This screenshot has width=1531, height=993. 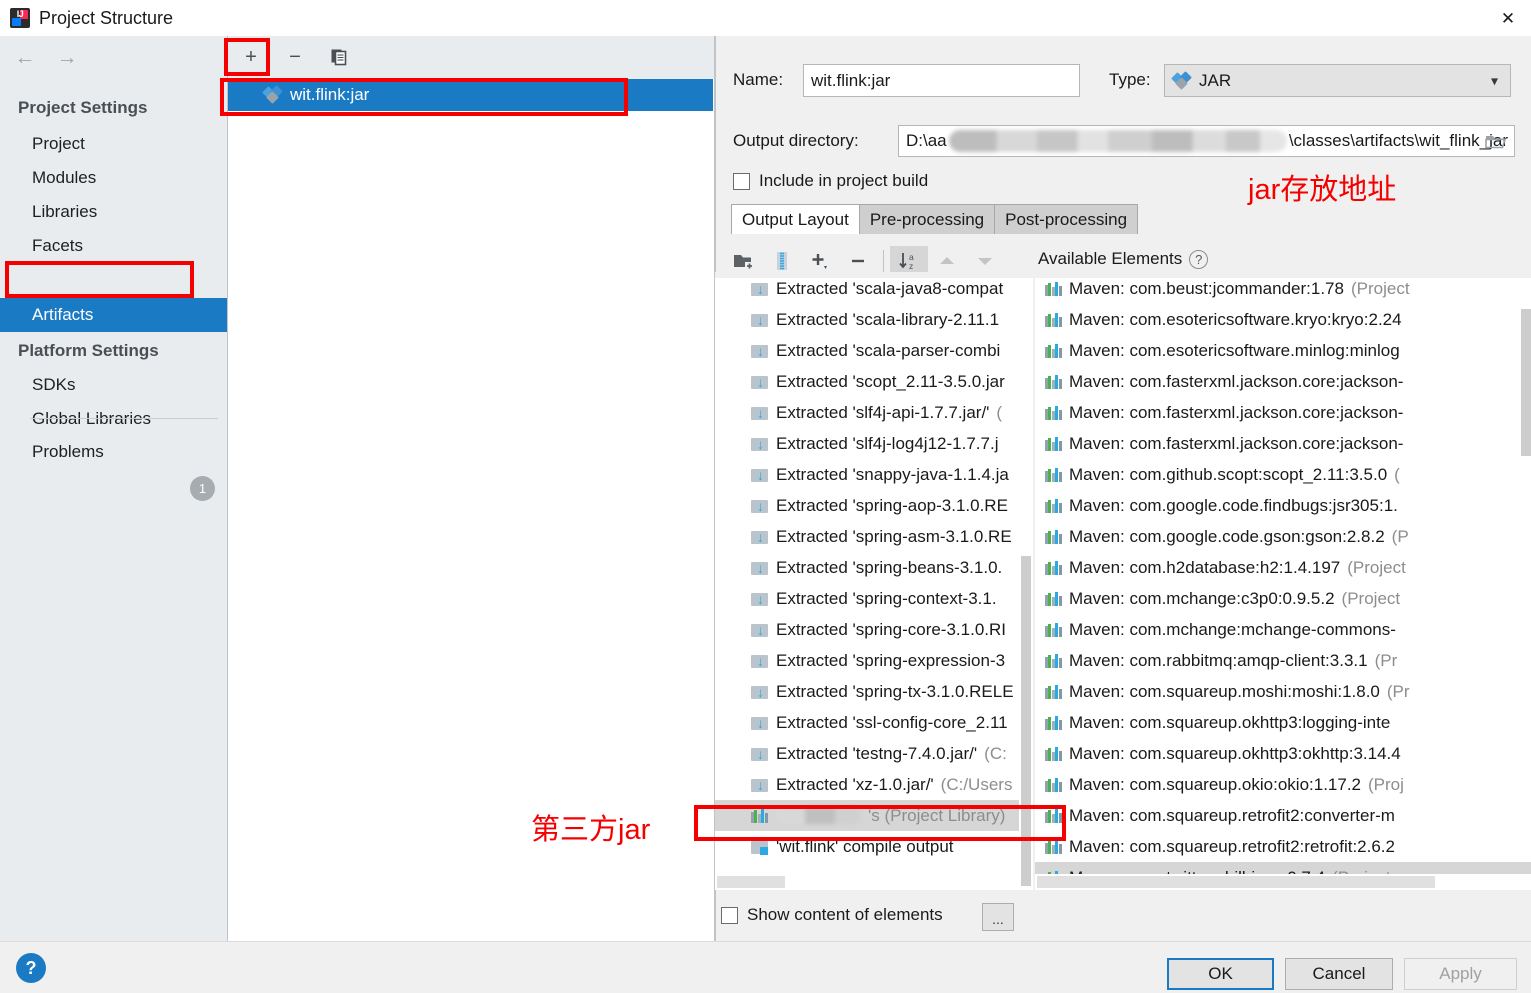 What do you see at coordinates (1400, 536) in the screenshot?
I see `row-sublabel: (P` at bounding box center [1400, 536].